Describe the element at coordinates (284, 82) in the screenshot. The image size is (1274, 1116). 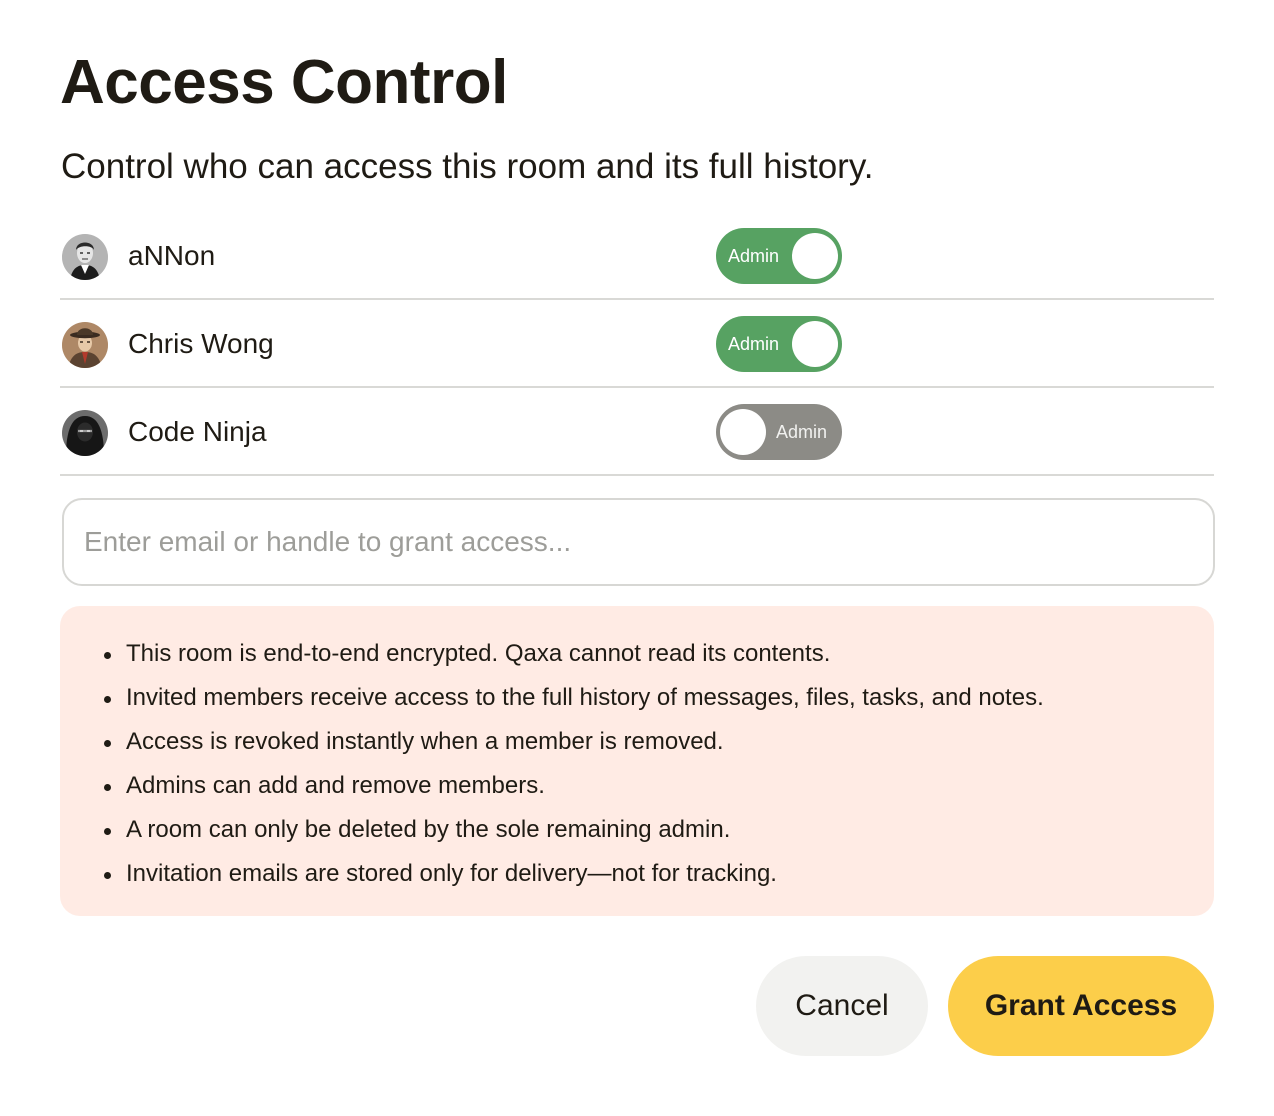
I see `dialog-title: Access Control` at that location.